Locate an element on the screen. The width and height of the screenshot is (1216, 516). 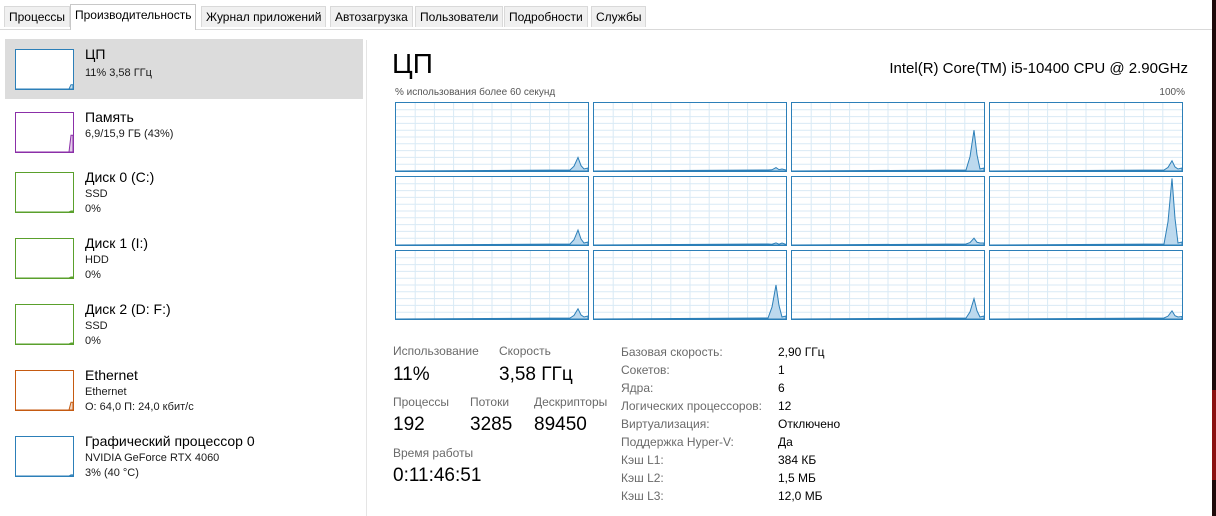
speed-label: Скорость is located at coordinates (525, 351).